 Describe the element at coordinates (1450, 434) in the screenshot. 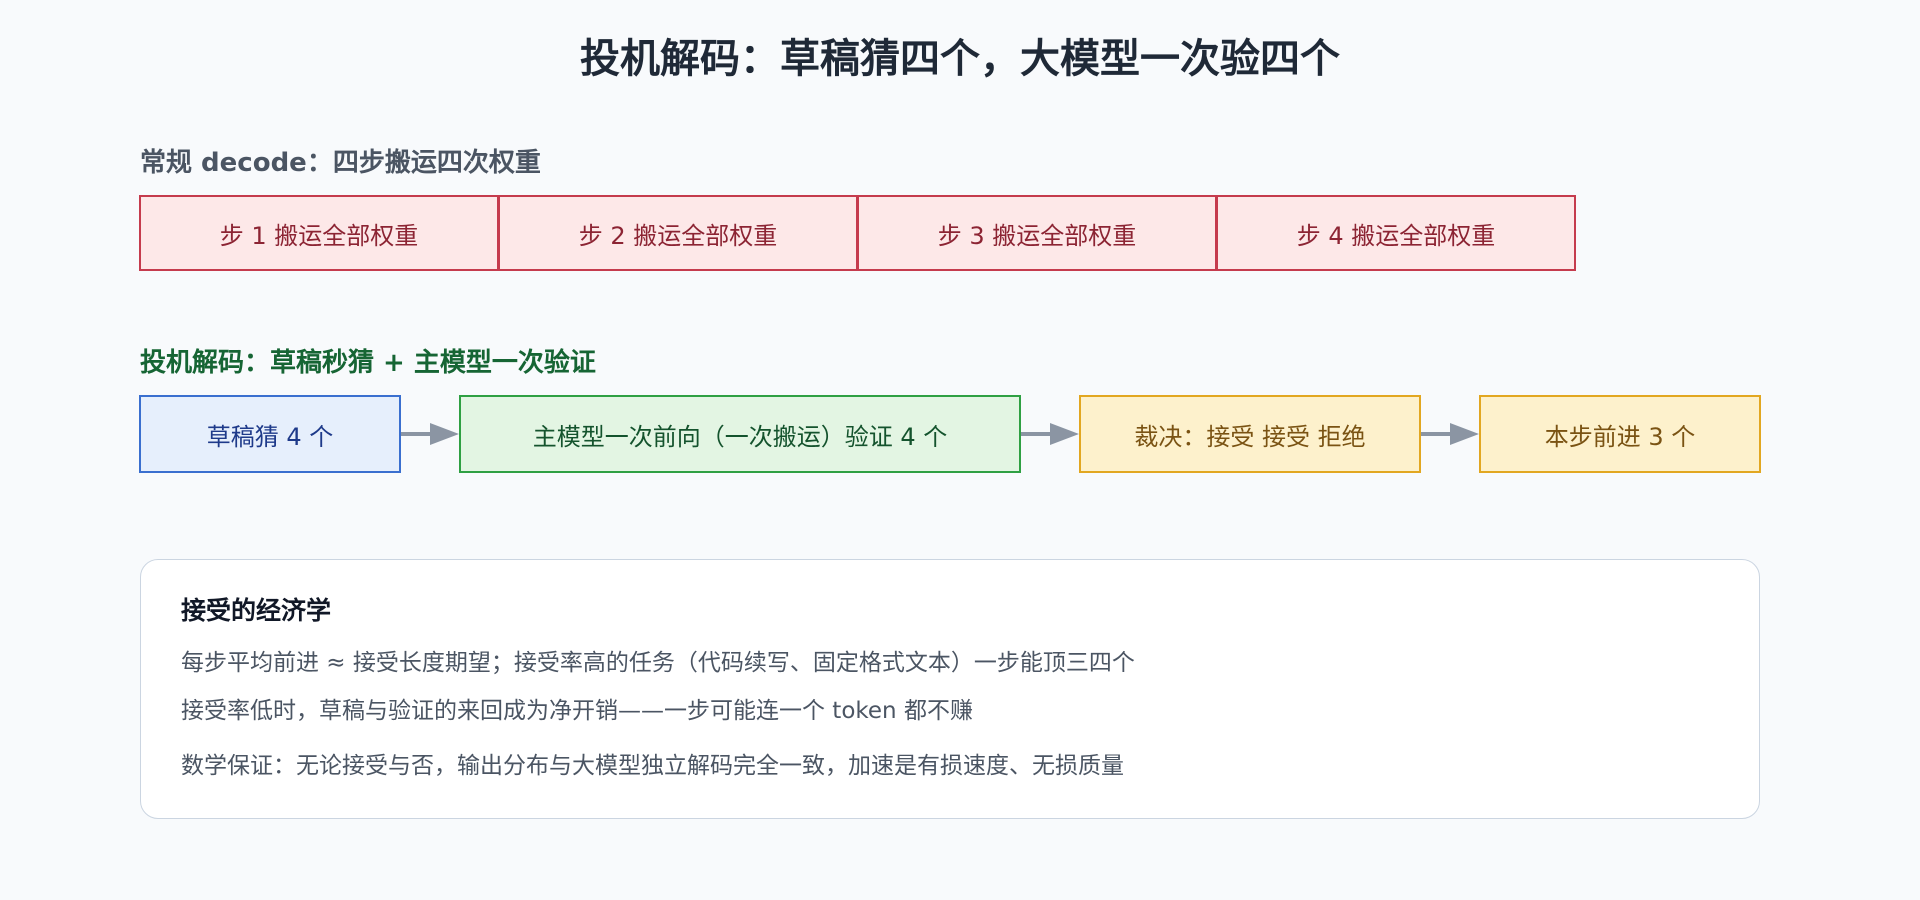

I see `arrow-verdict-to-advance` at that location.